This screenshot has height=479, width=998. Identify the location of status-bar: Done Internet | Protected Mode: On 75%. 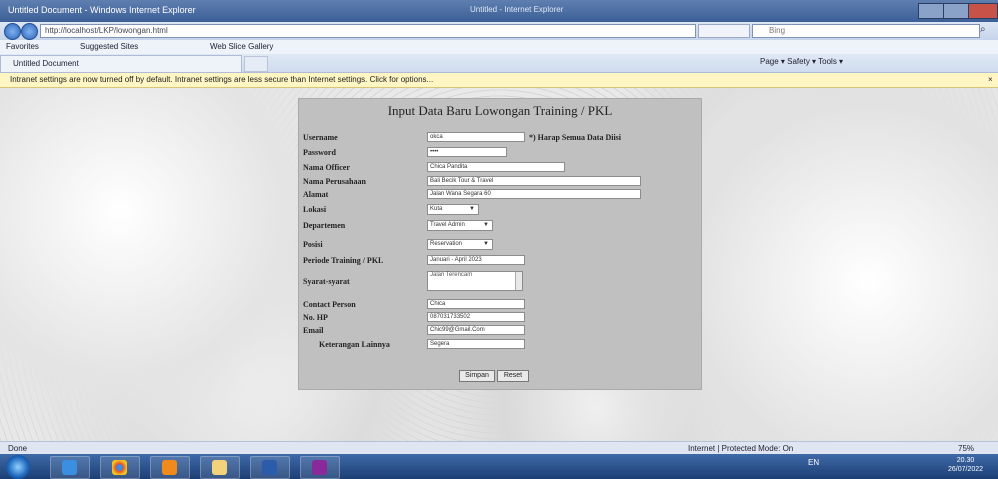
(499, 448).